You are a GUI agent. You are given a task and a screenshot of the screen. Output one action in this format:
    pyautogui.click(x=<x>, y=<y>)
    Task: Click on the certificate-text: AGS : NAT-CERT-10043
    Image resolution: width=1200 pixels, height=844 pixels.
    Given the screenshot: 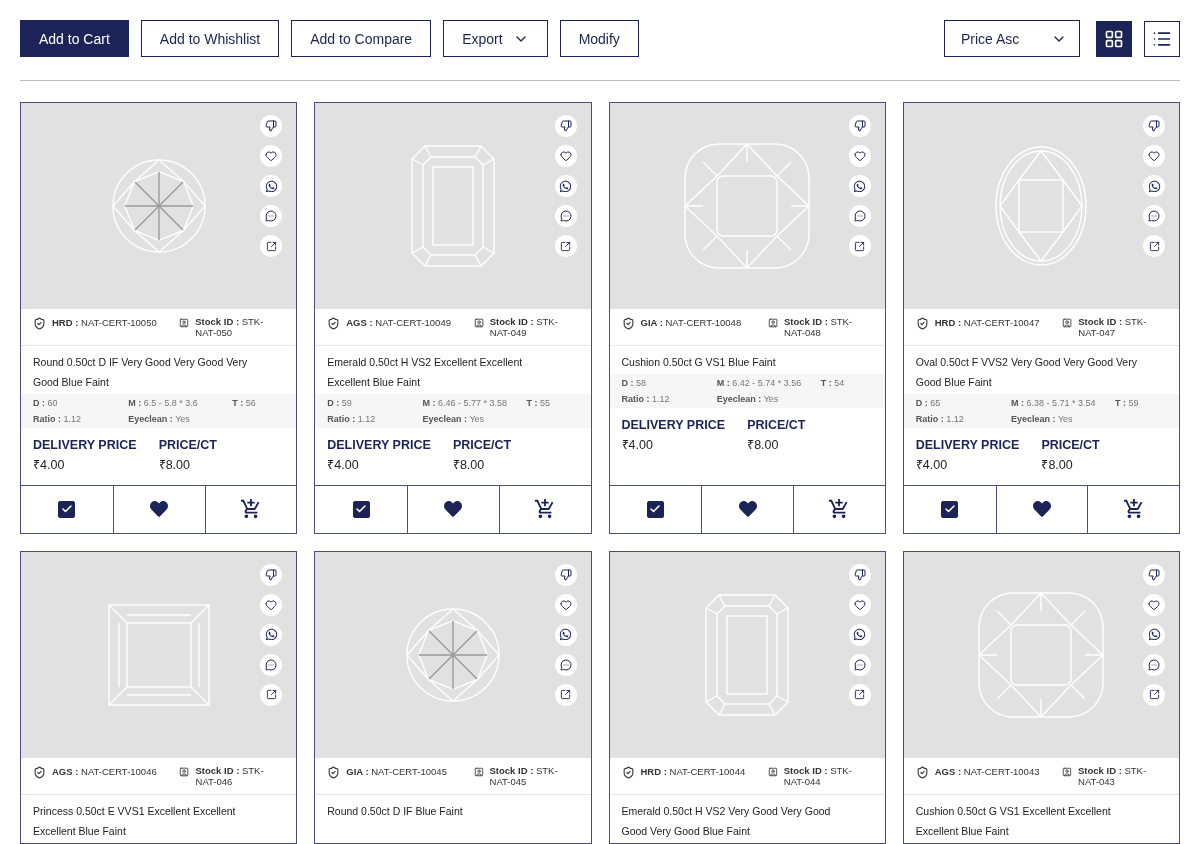 What is the action you would take?
    pyautogui.click(x=987, y=772)
    